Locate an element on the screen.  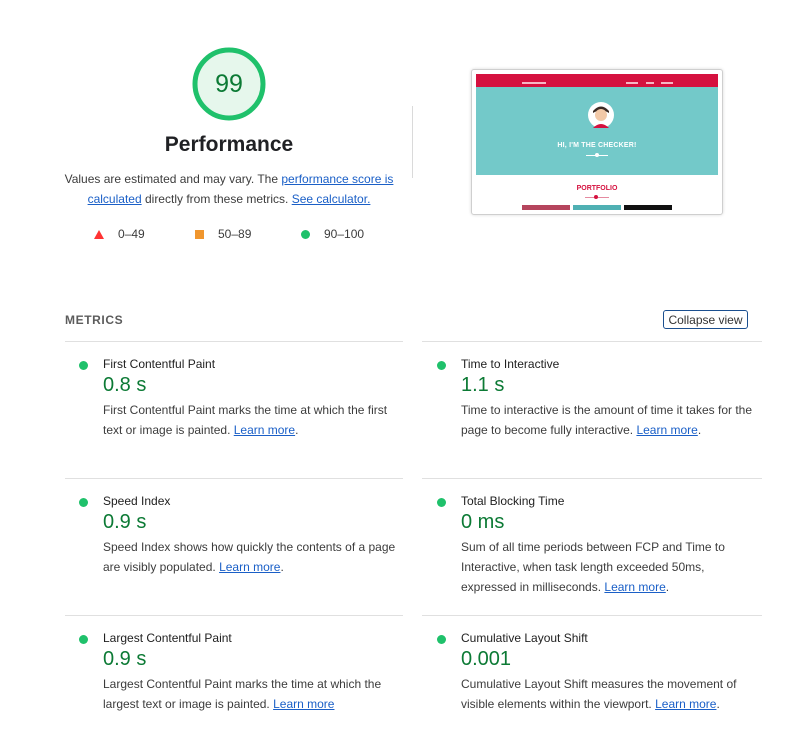
performance-gauge: 99 is located at coordinates (229, 84).